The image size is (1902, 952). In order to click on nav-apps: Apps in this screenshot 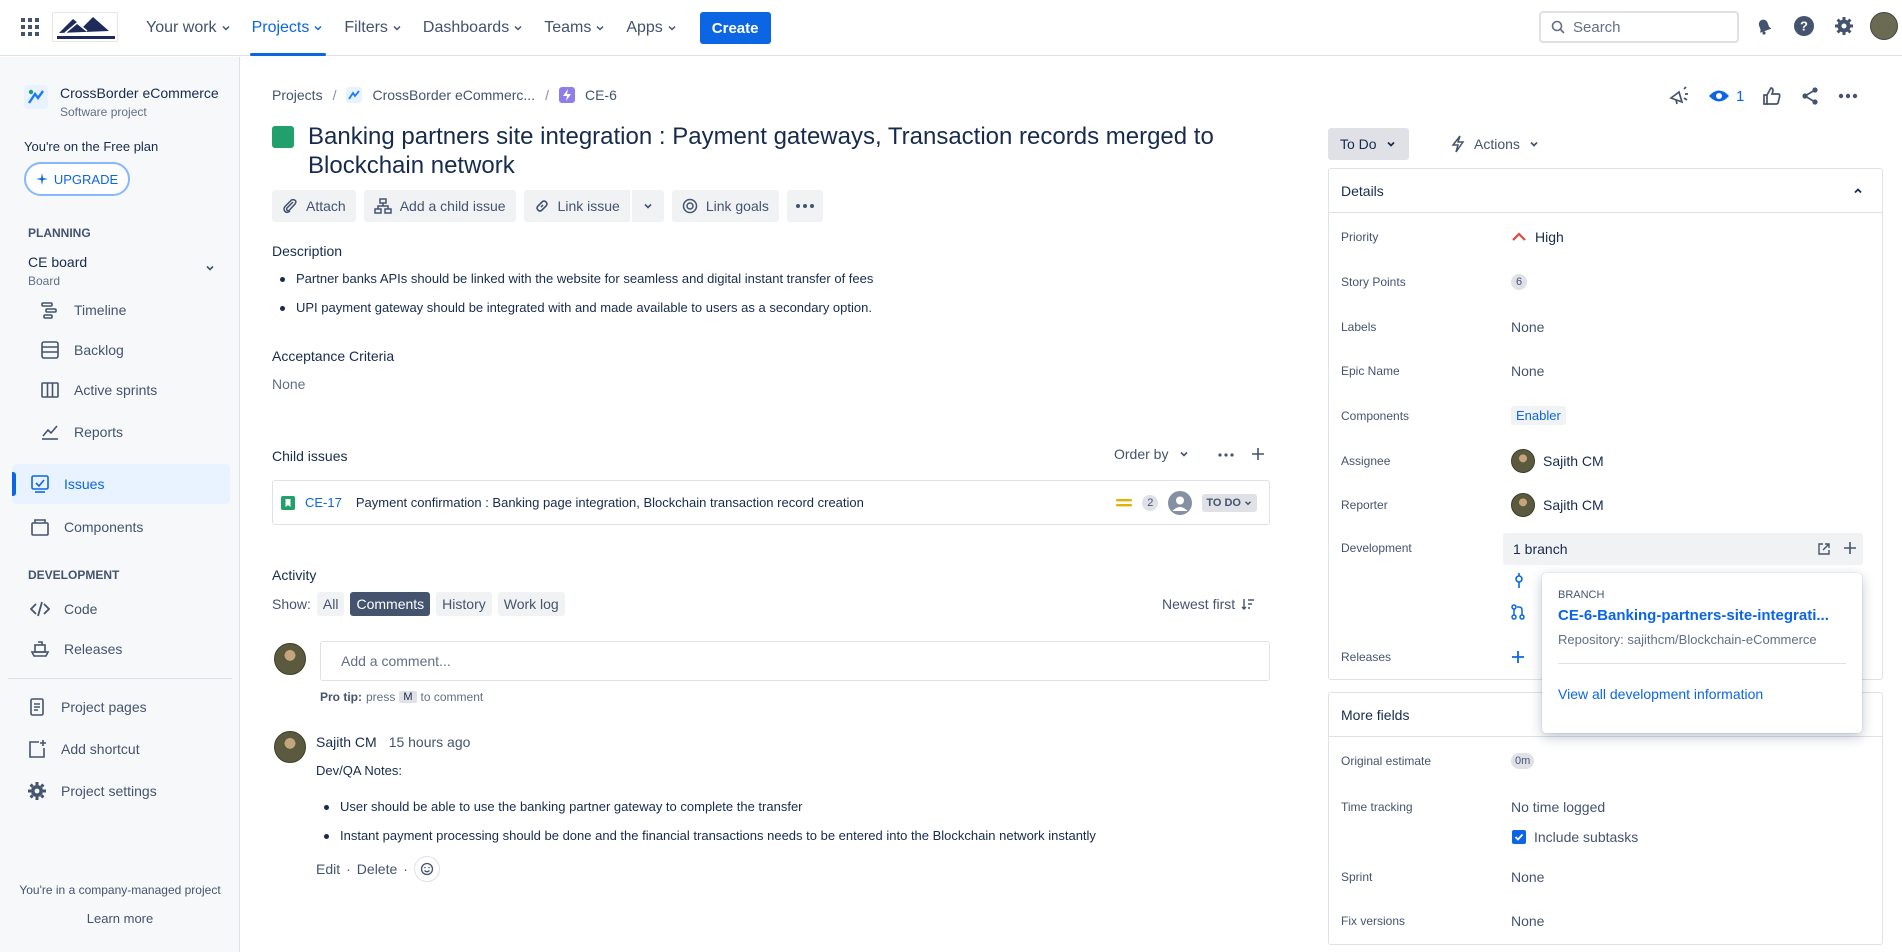, I will do `click(651, 28)`.